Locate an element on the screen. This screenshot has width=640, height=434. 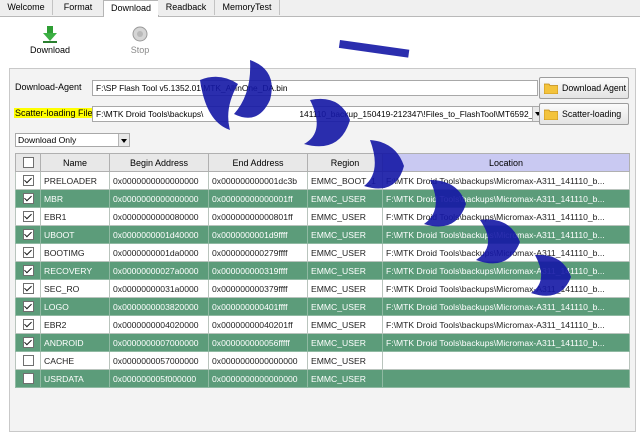
cell-name: USRDATA is located at coordinates (75, 378).